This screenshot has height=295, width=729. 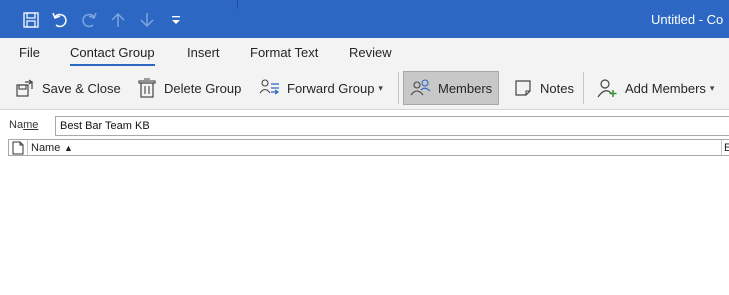 What do you see at coordinates (89, 20) in the screenshot?
I see `redo-icon` at bounding box center [89, 20].